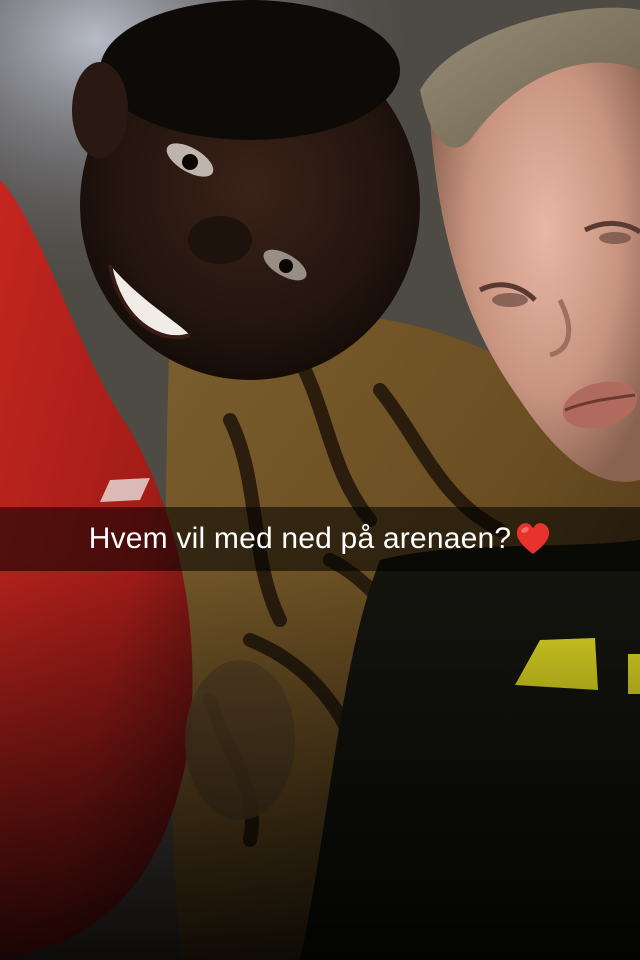 The image size is (640, 960). I want to click on caption-bar: Hvem vil med ned på arenaen?, so click(320, 539).